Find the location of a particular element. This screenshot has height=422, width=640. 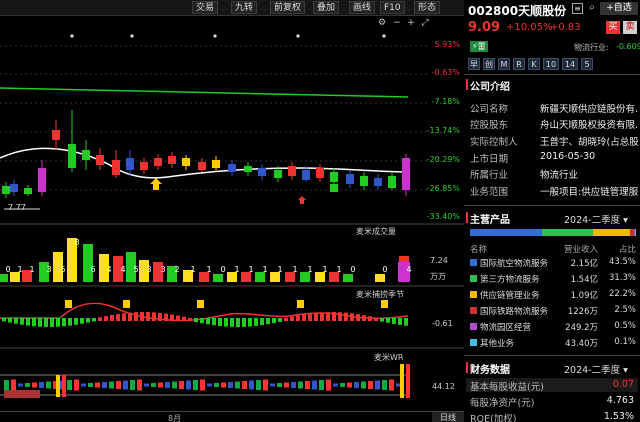

add-watch-button: +自选 is located at coordinates (619, 8).